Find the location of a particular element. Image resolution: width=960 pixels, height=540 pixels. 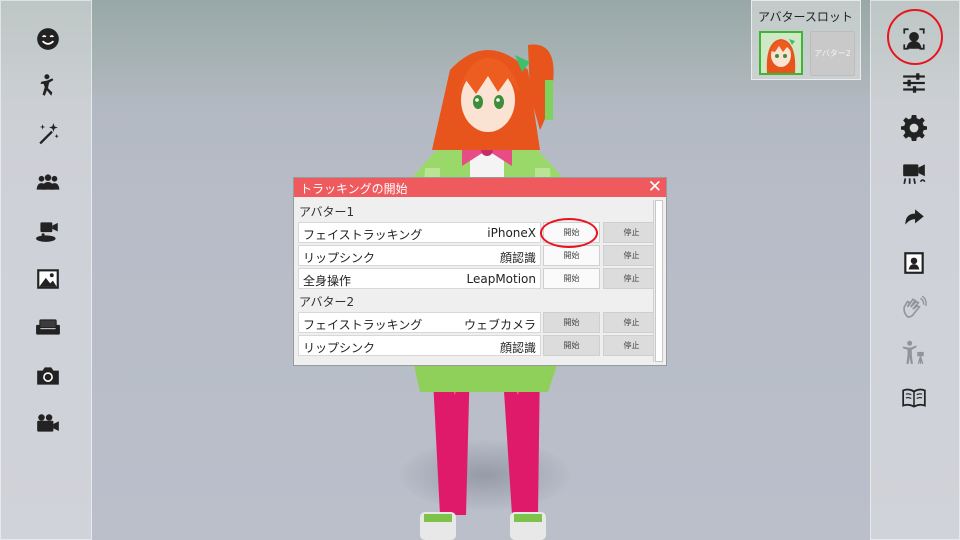

avatar-slot-panel: アバタースロット アバター2 is located at coordinates (806, 40).